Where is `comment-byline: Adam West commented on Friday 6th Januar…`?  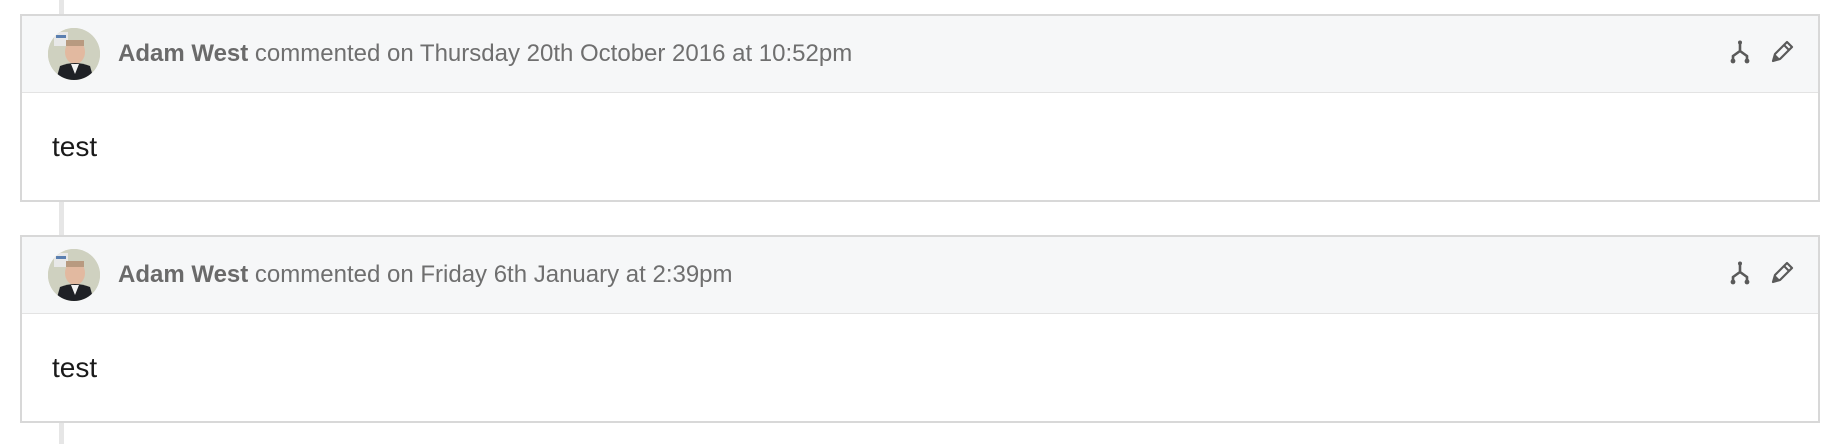 comment-byline: Adam West commented on Friday 6th Januar… is located at coordinates (425, 275).